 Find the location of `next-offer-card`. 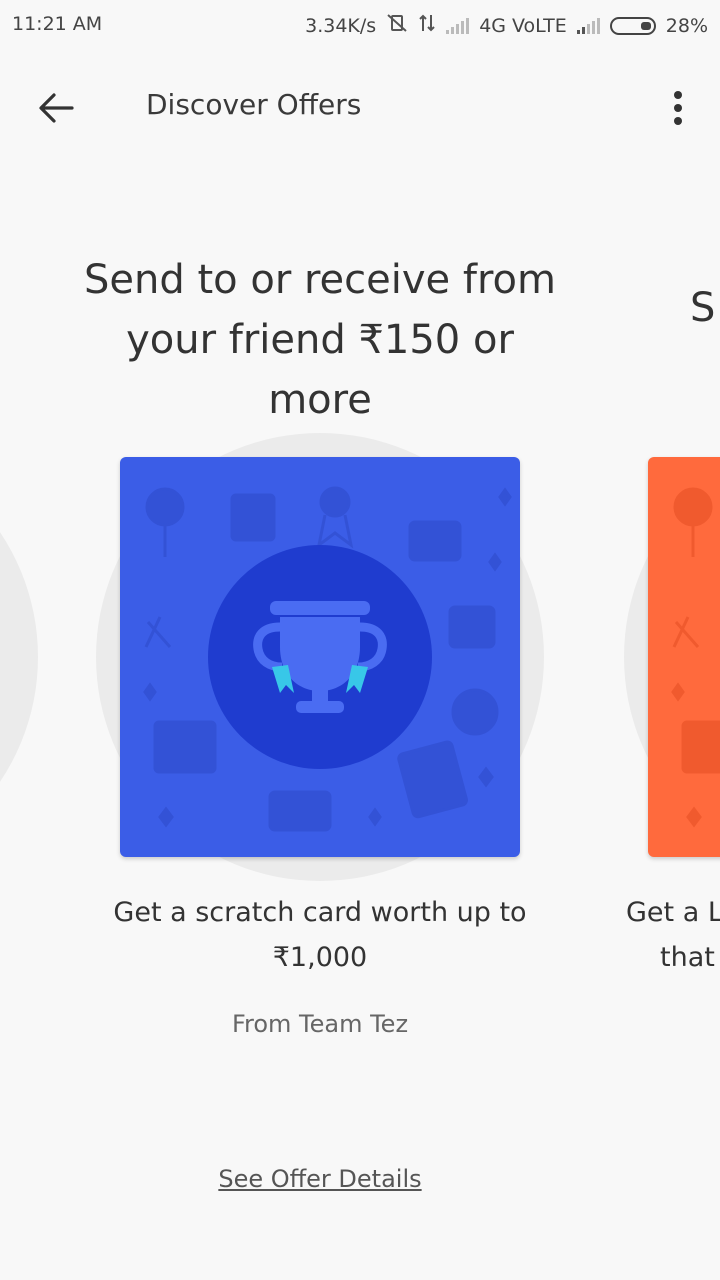

next-offer-card is located at coordinates (684, 657).